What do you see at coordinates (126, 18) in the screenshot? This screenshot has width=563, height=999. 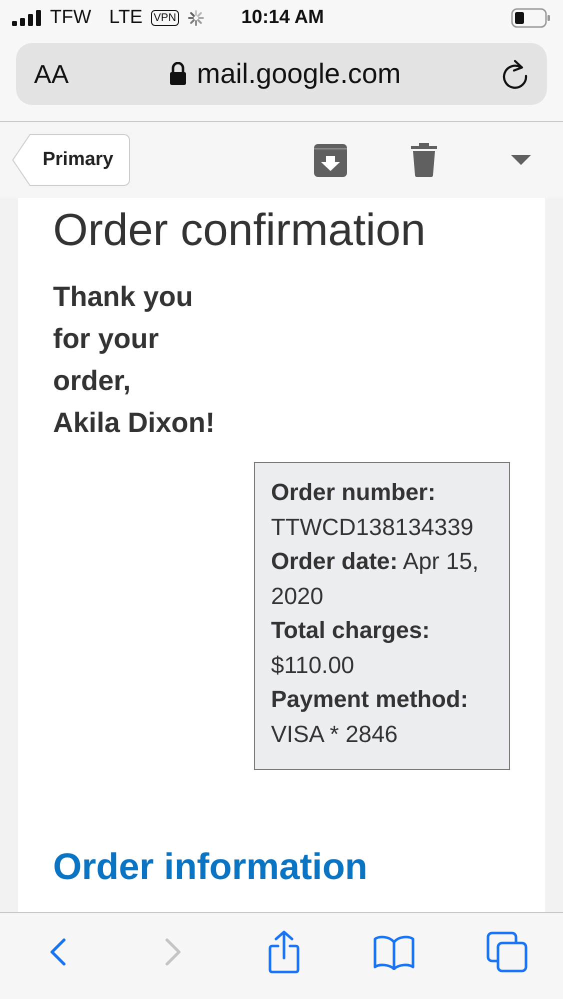 I see `network-type: LTE` at bounding box center [126, 18].